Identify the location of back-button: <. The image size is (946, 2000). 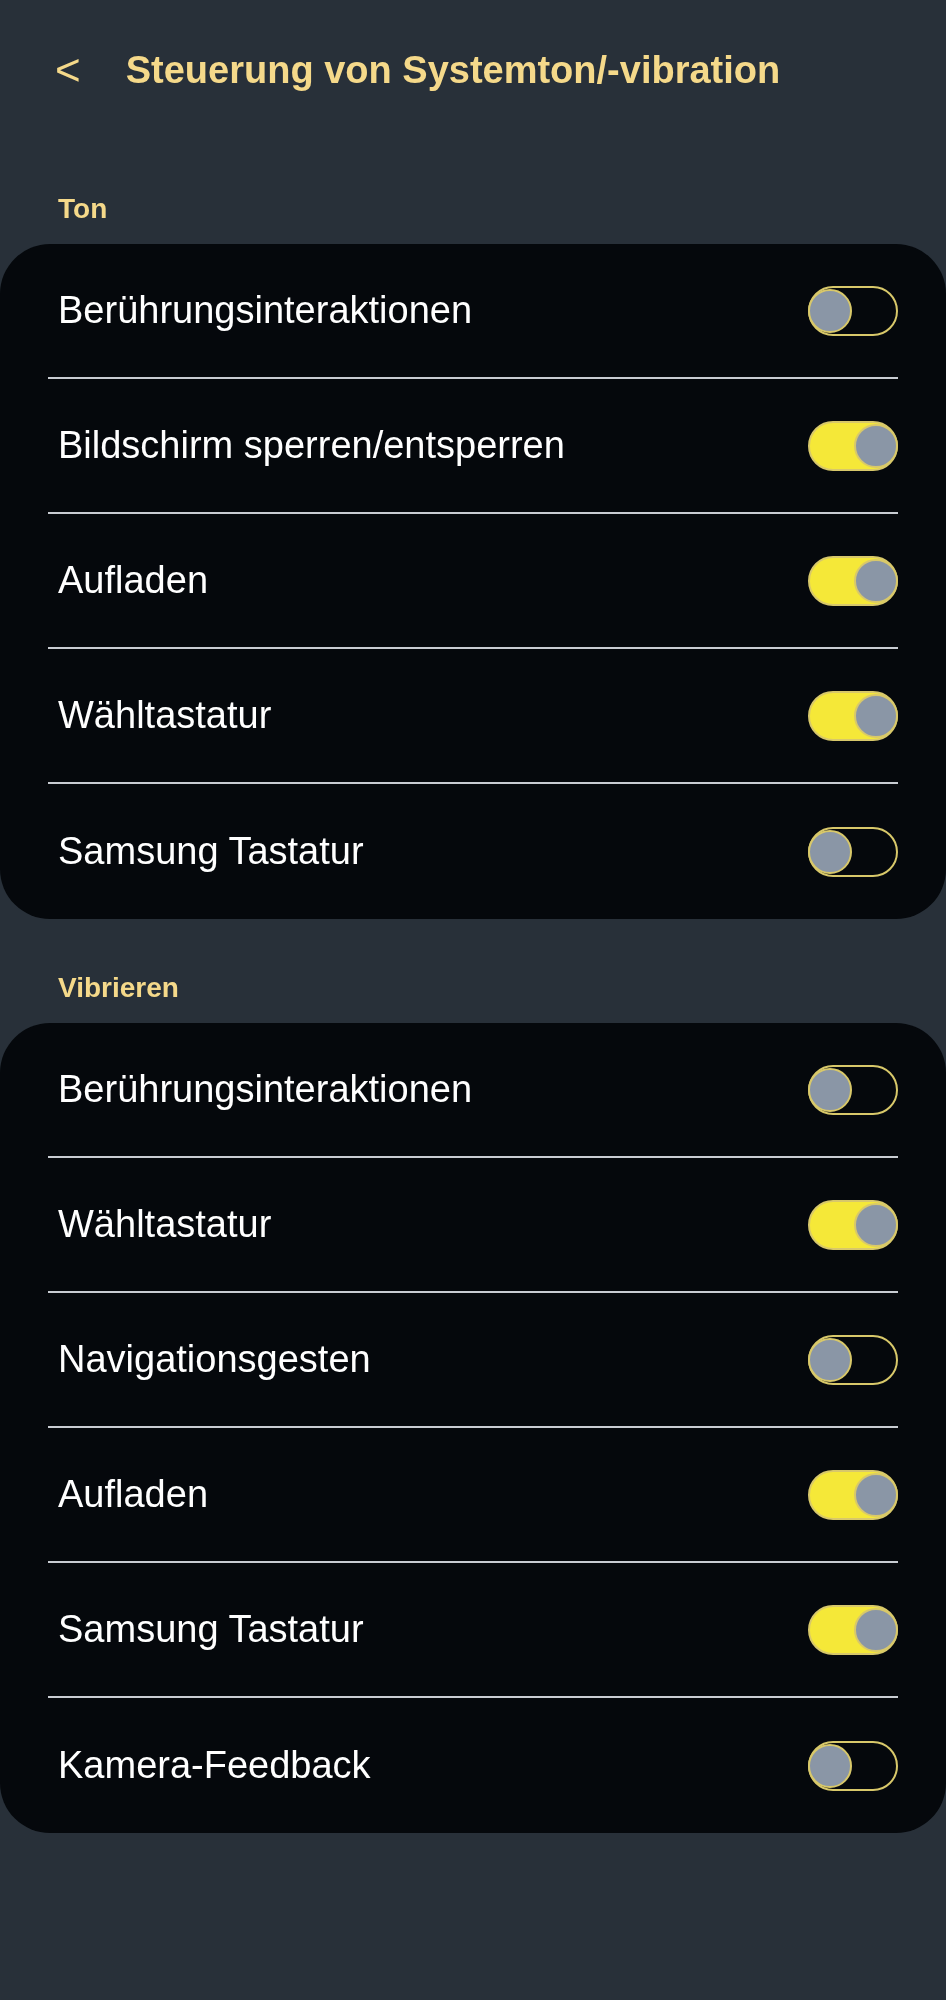
(68, 70).